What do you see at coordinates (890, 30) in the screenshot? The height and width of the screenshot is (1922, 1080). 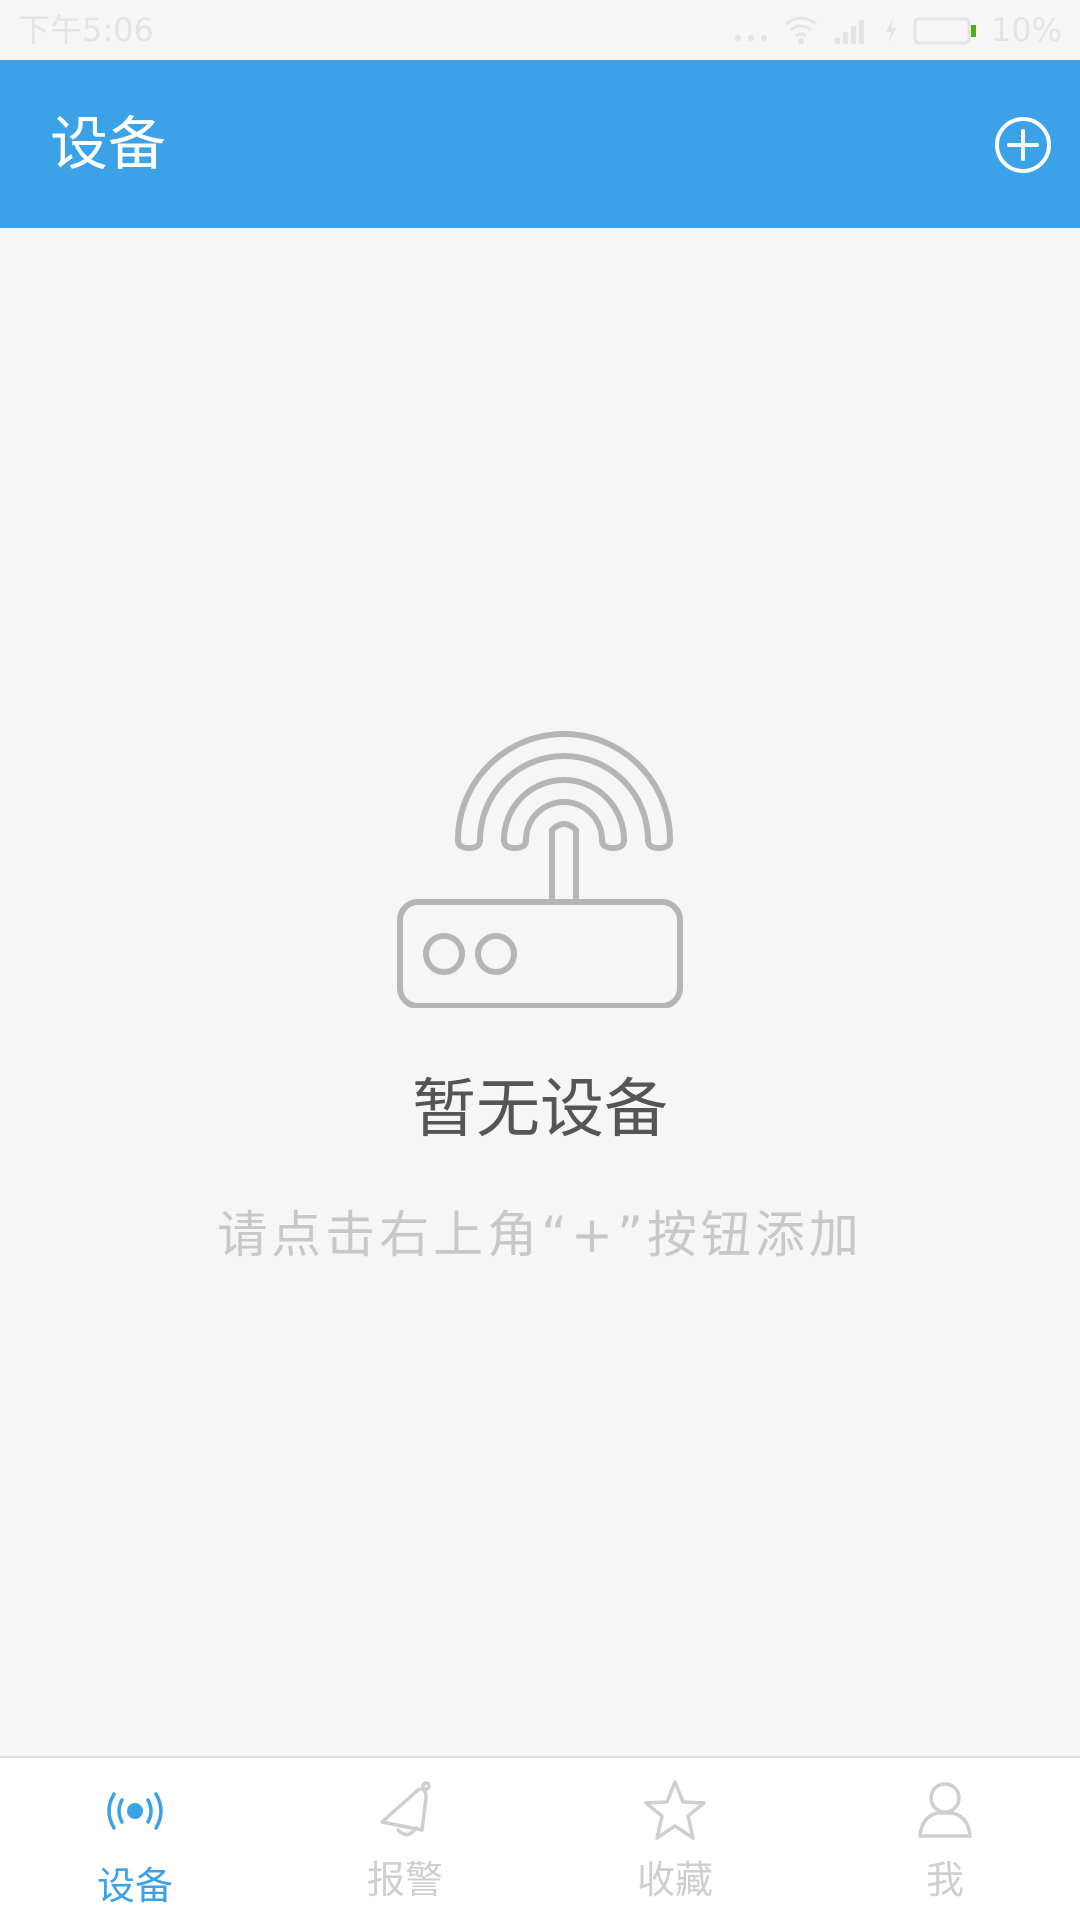 I see `charging-icon` at bounding box center [890, 30].